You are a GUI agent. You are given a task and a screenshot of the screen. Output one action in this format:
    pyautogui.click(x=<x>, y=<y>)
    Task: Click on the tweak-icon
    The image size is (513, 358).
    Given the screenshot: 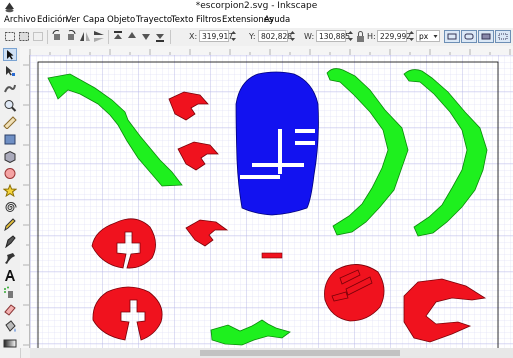 What is the action you would take?
    pyautogui.click(x=10, y=88)
    